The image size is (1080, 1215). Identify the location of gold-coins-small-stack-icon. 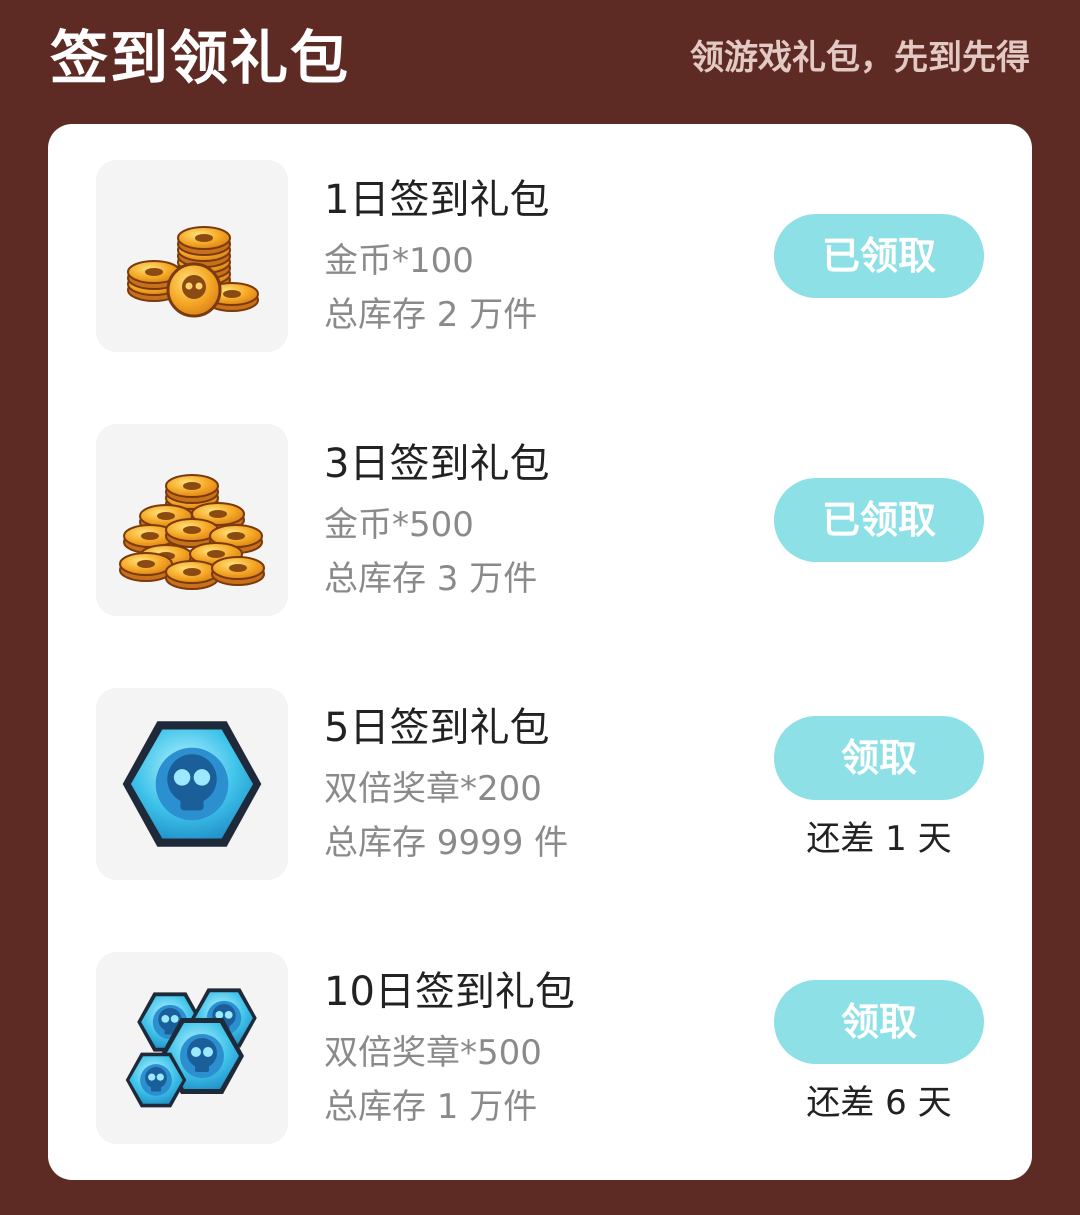
(193, 272).